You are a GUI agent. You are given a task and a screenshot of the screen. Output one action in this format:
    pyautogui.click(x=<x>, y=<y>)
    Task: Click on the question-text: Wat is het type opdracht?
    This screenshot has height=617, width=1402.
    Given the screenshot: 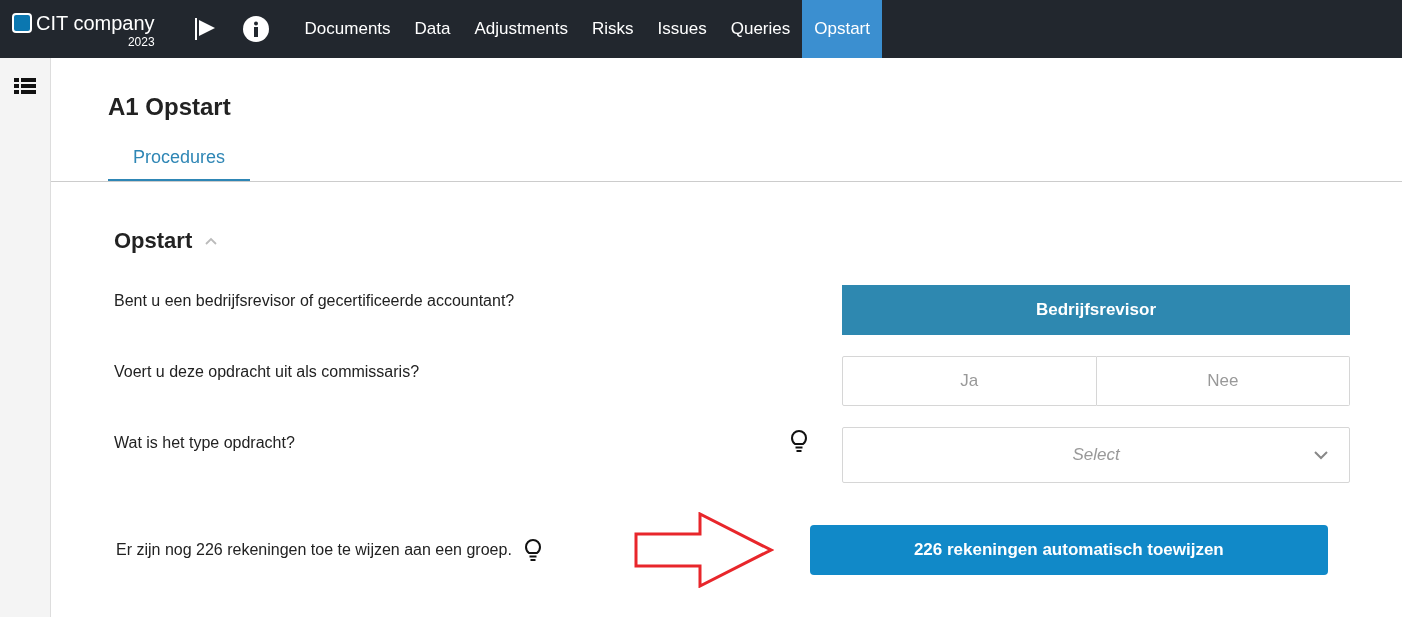 What is the action you would take?
    pyautogui.click(x=205, y=443)
    